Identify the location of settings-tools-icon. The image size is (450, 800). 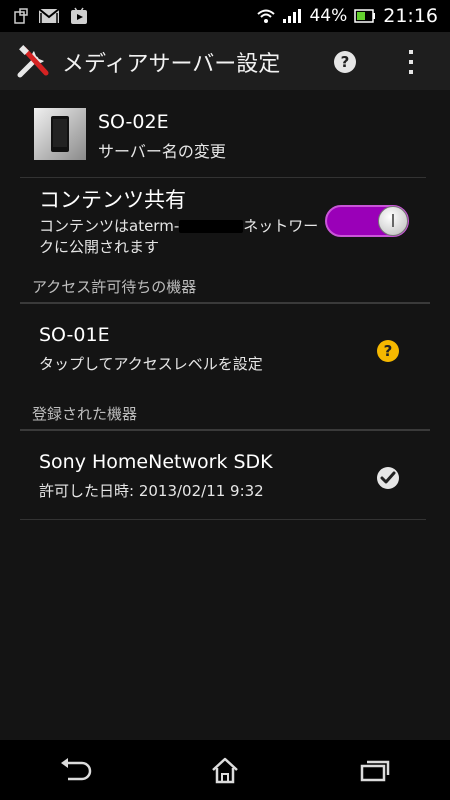
(33, 62).